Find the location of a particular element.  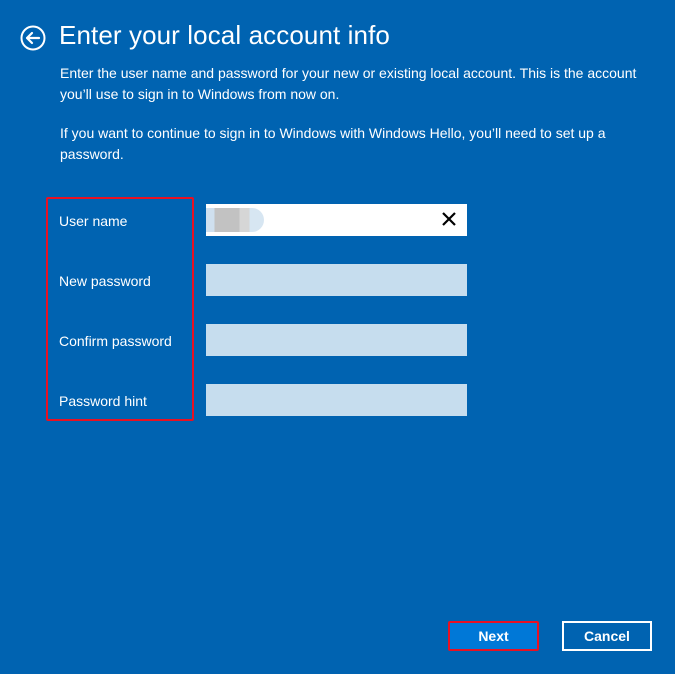

username-input is located at coordinates (336, 220).